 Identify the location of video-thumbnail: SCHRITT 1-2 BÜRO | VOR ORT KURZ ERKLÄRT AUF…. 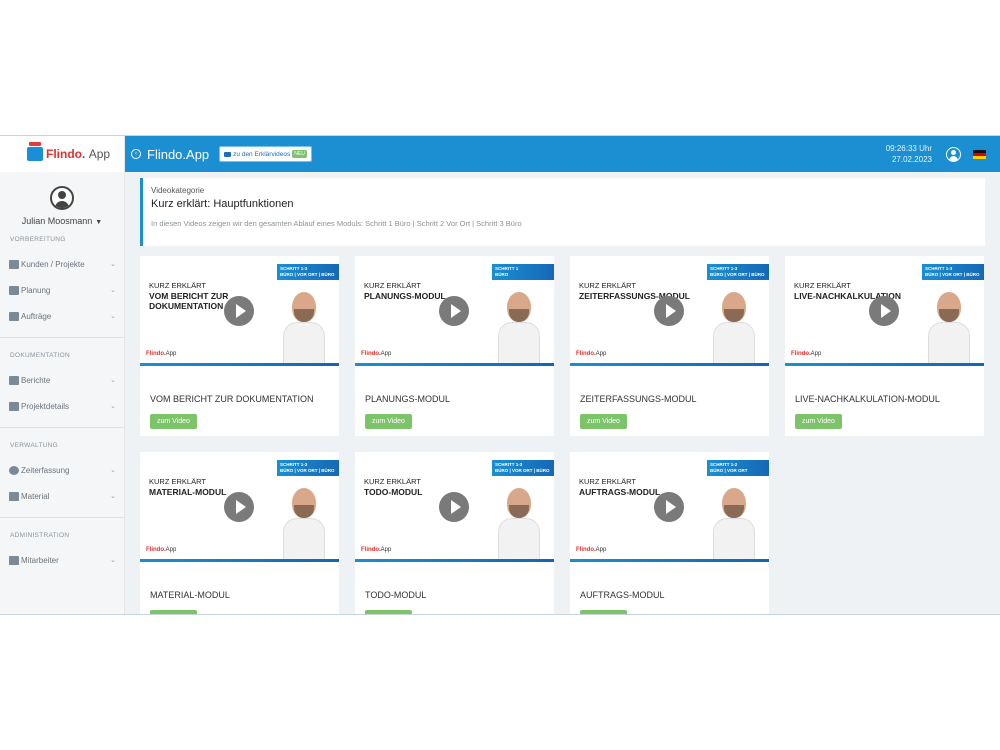
(669, 507).